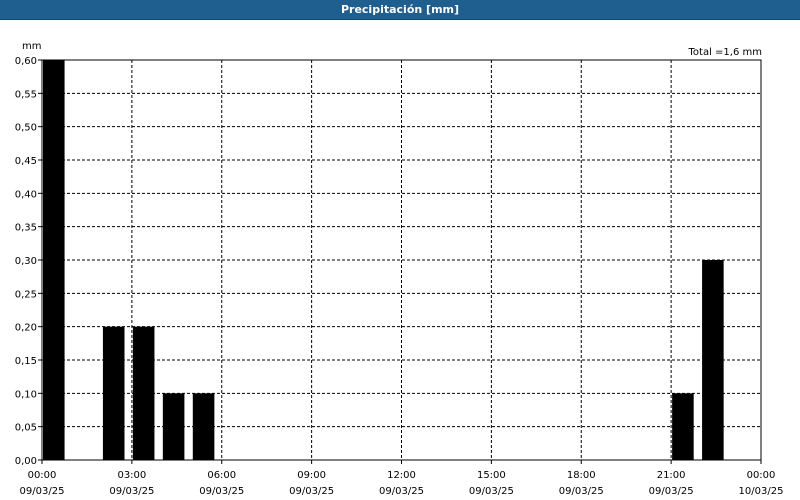 The image size is (800, 500). Describe the element at coordinates (26, 228) in the screenshot. I see `y-tick-label: 0,35` at that location.